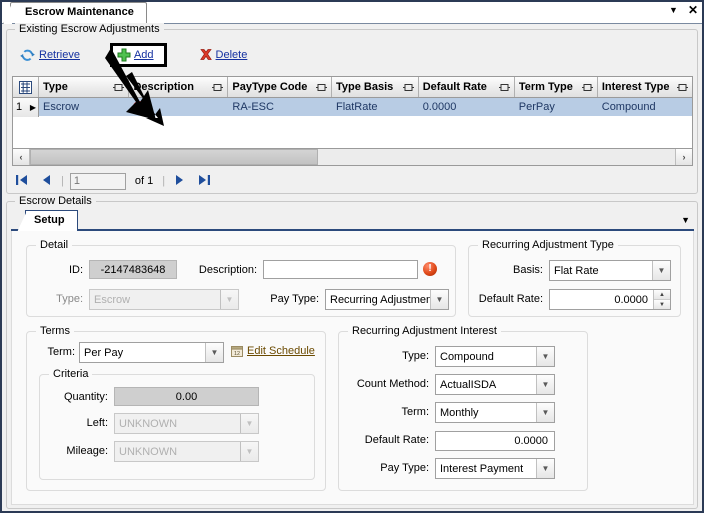 The width and height of the screenshot is (704, 513). I want to click on cell-type: Escrow, so click(61, 107).